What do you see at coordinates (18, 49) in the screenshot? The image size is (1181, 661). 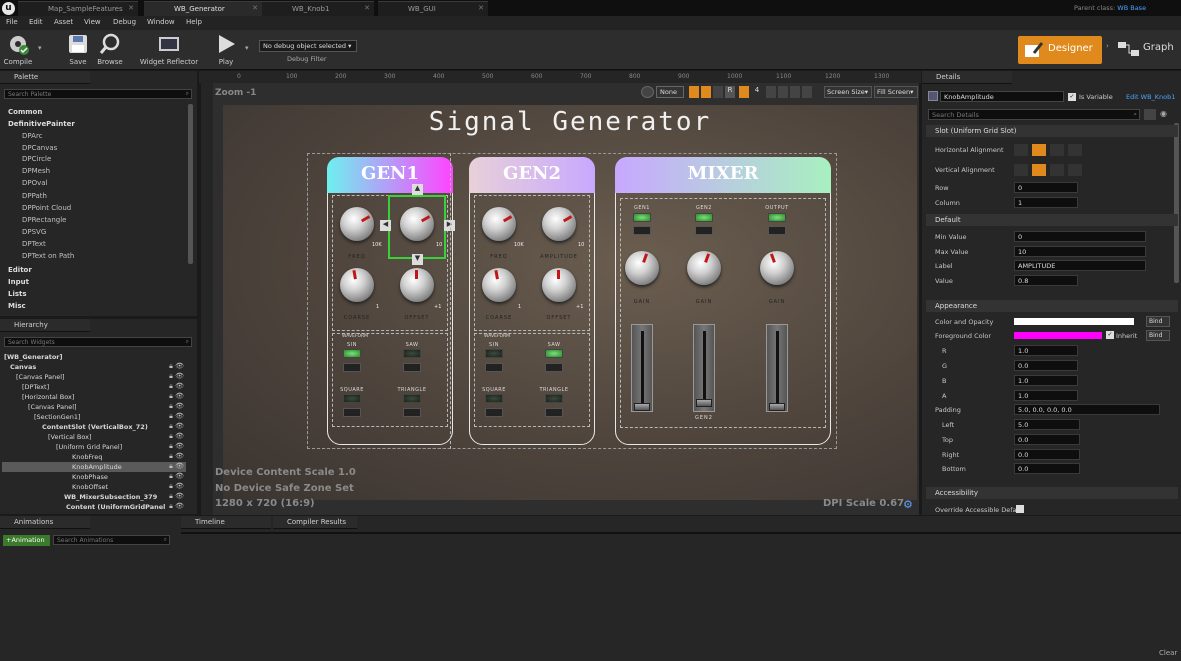 I see `compile-button: Compile` at bounding box center [18, 49].